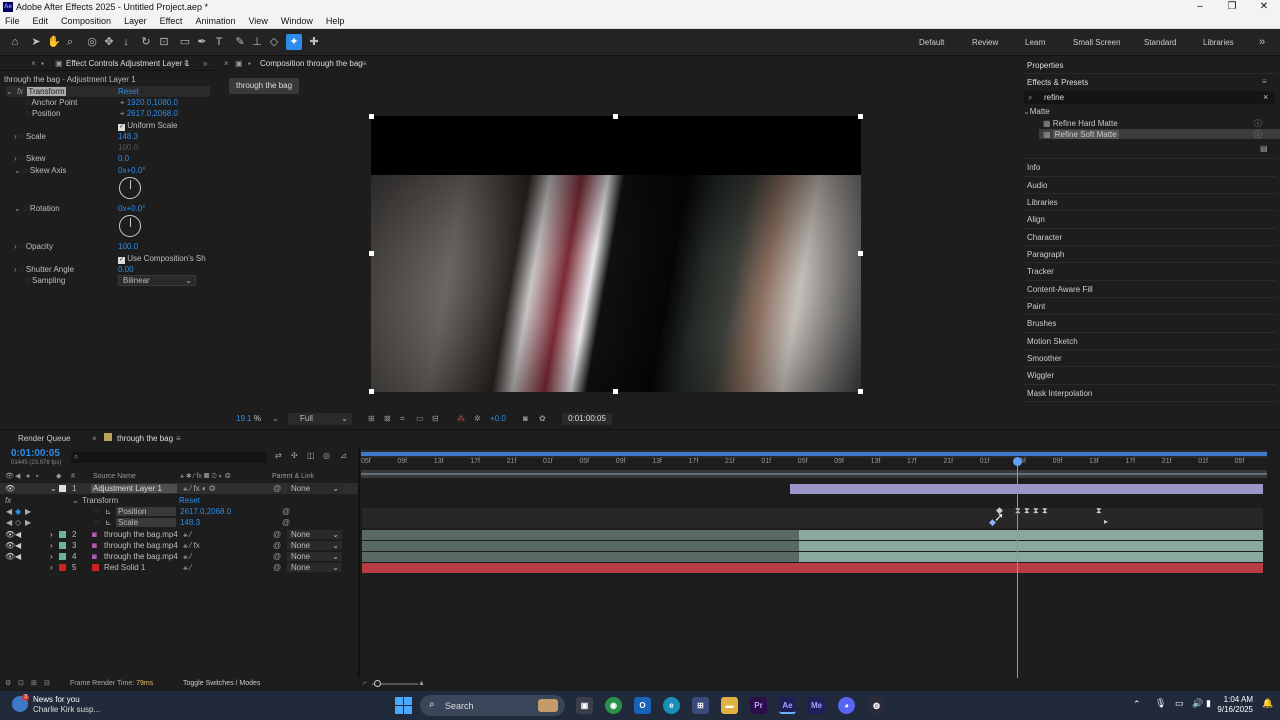  I want to click on layer-name: through the bag.mp4, so click(141, 556).